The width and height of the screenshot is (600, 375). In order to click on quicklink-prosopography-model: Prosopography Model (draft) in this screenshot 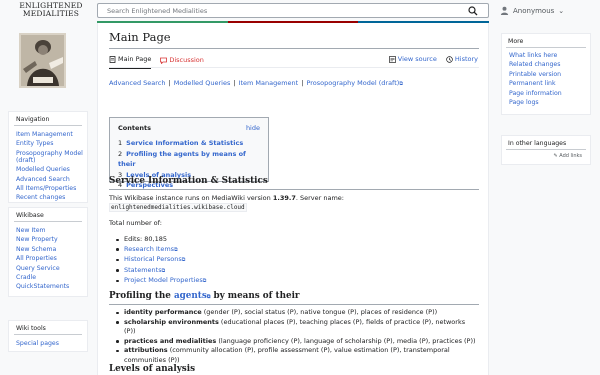, I will do `click(352, 83)`.